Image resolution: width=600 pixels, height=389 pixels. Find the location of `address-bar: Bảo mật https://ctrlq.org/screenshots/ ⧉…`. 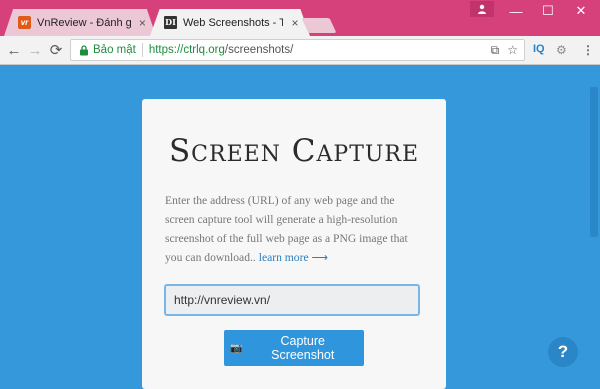

address-bar: Bảo mật https://ctrlq.org/screenshots/ ⧉… is located at coordinates (297, 50).